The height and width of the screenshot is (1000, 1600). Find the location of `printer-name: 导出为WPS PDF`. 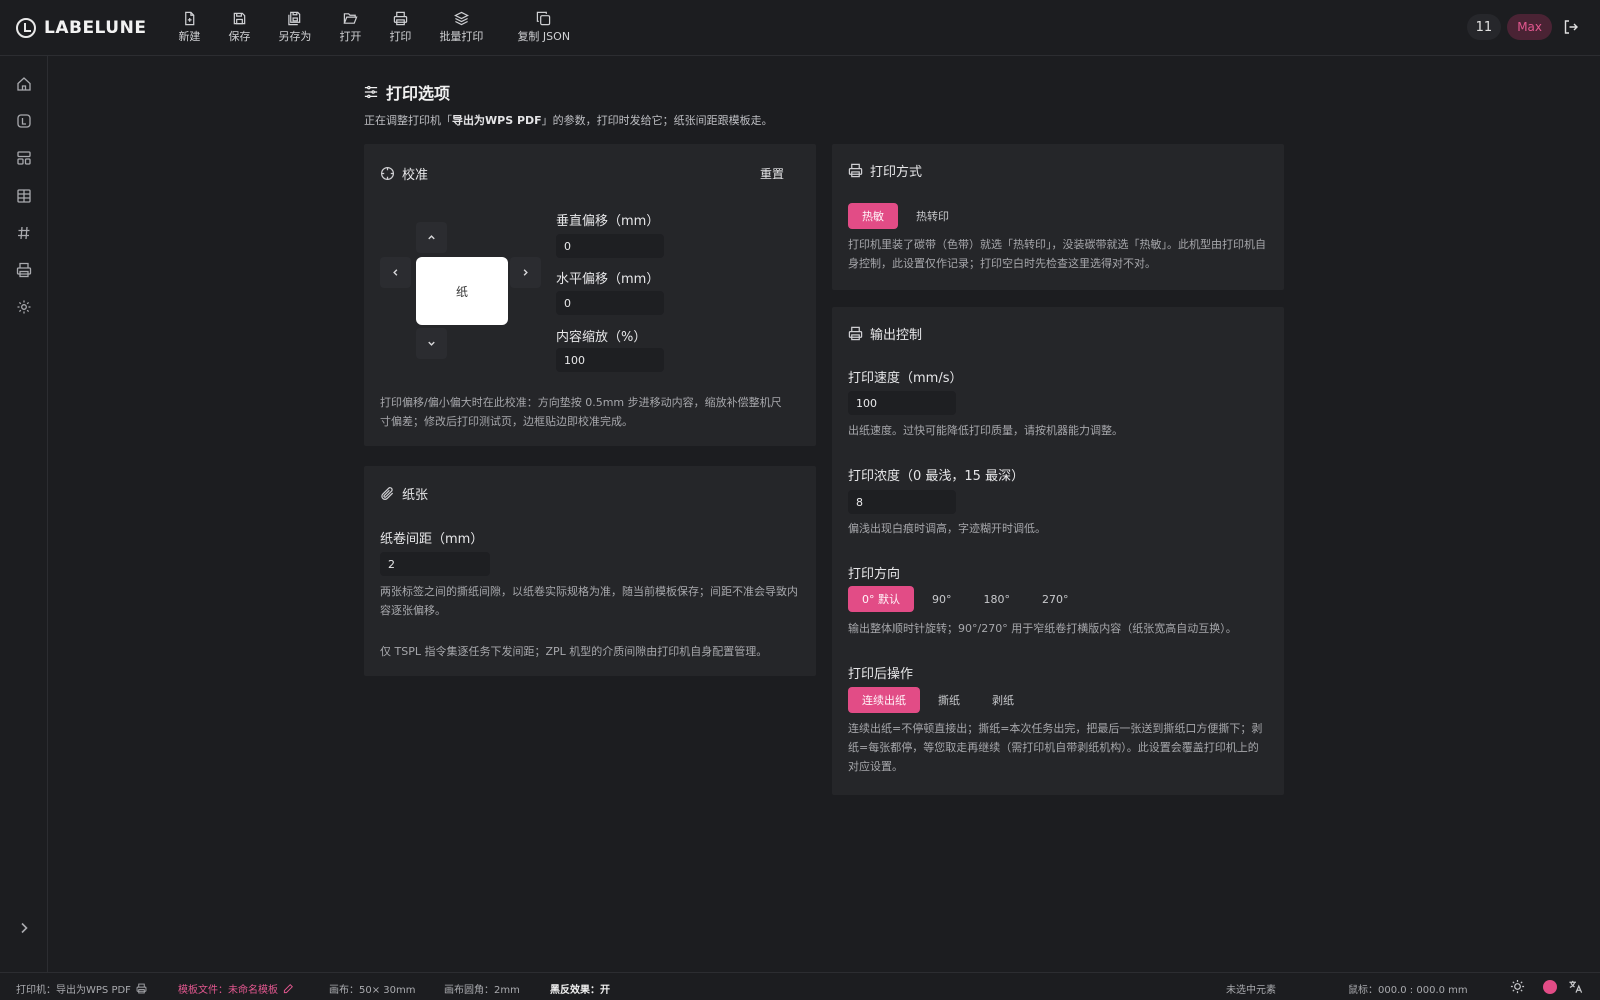

printer-name: 导出为WPS PDF is located at coordinates (497, 120).